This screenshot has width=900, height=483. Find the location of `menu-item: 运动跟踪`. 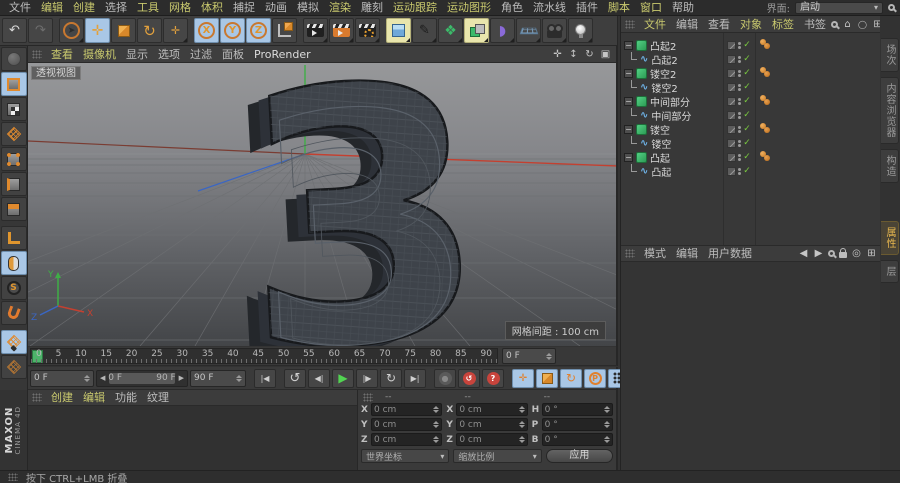

menu-item: 运动跟踪 is located at coordinates (415, 7).